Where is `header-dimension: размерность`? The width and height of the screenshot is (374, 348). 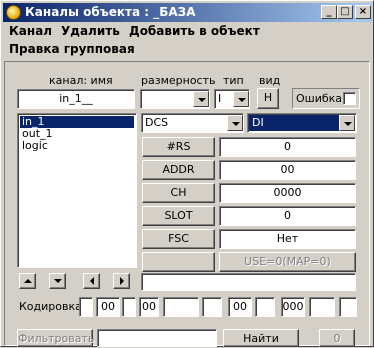
header-dimension: размерность is located at coordinates (178, 80).